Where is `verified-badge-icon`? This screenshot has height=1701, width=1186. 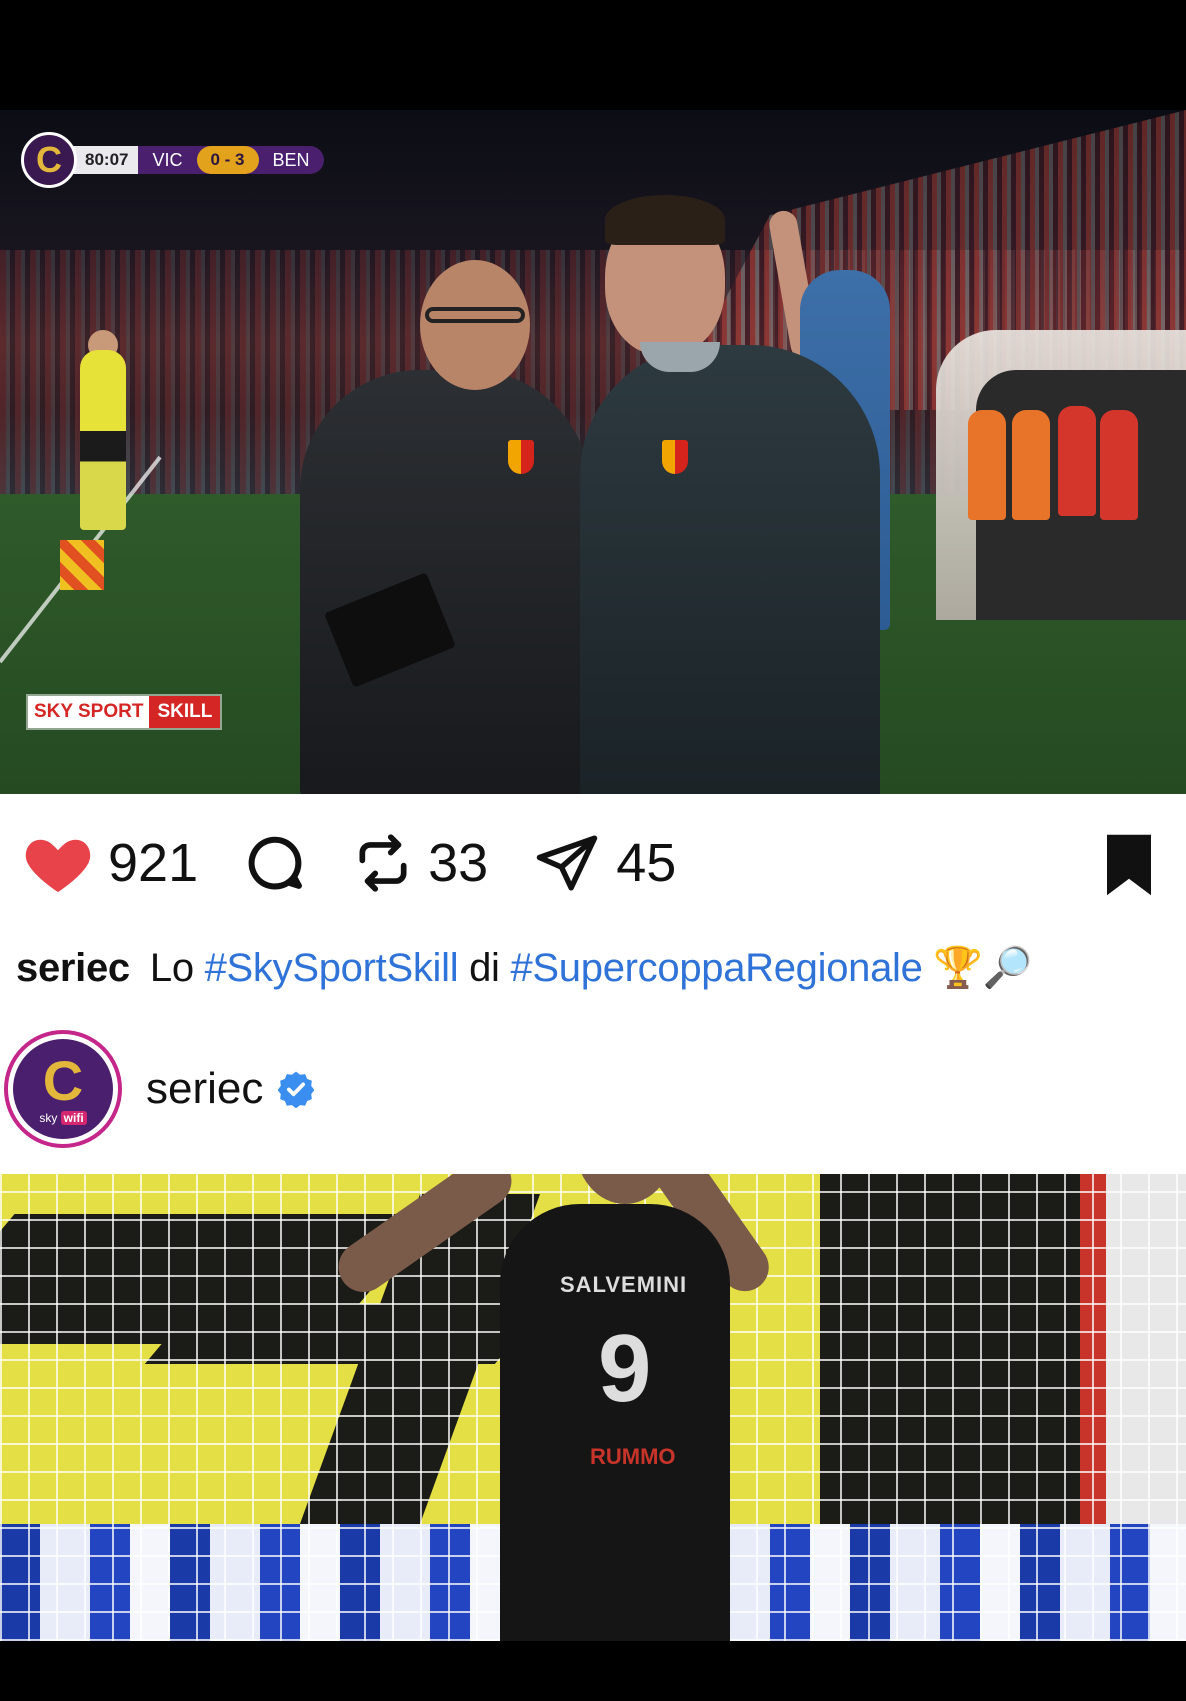
verified-badge-icon is located at coordinates (296, 1089).